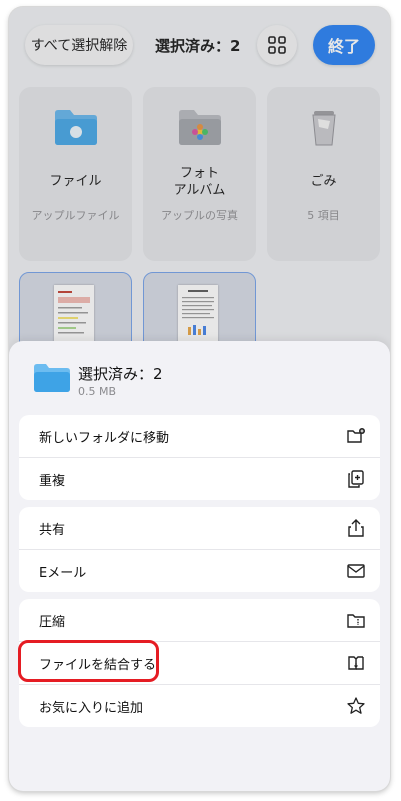 The image size is (401, 801). What do you see at coordinates (356, 435) in the screenshot?
I see `new-folder-icon` at bounding box center [356, 435].